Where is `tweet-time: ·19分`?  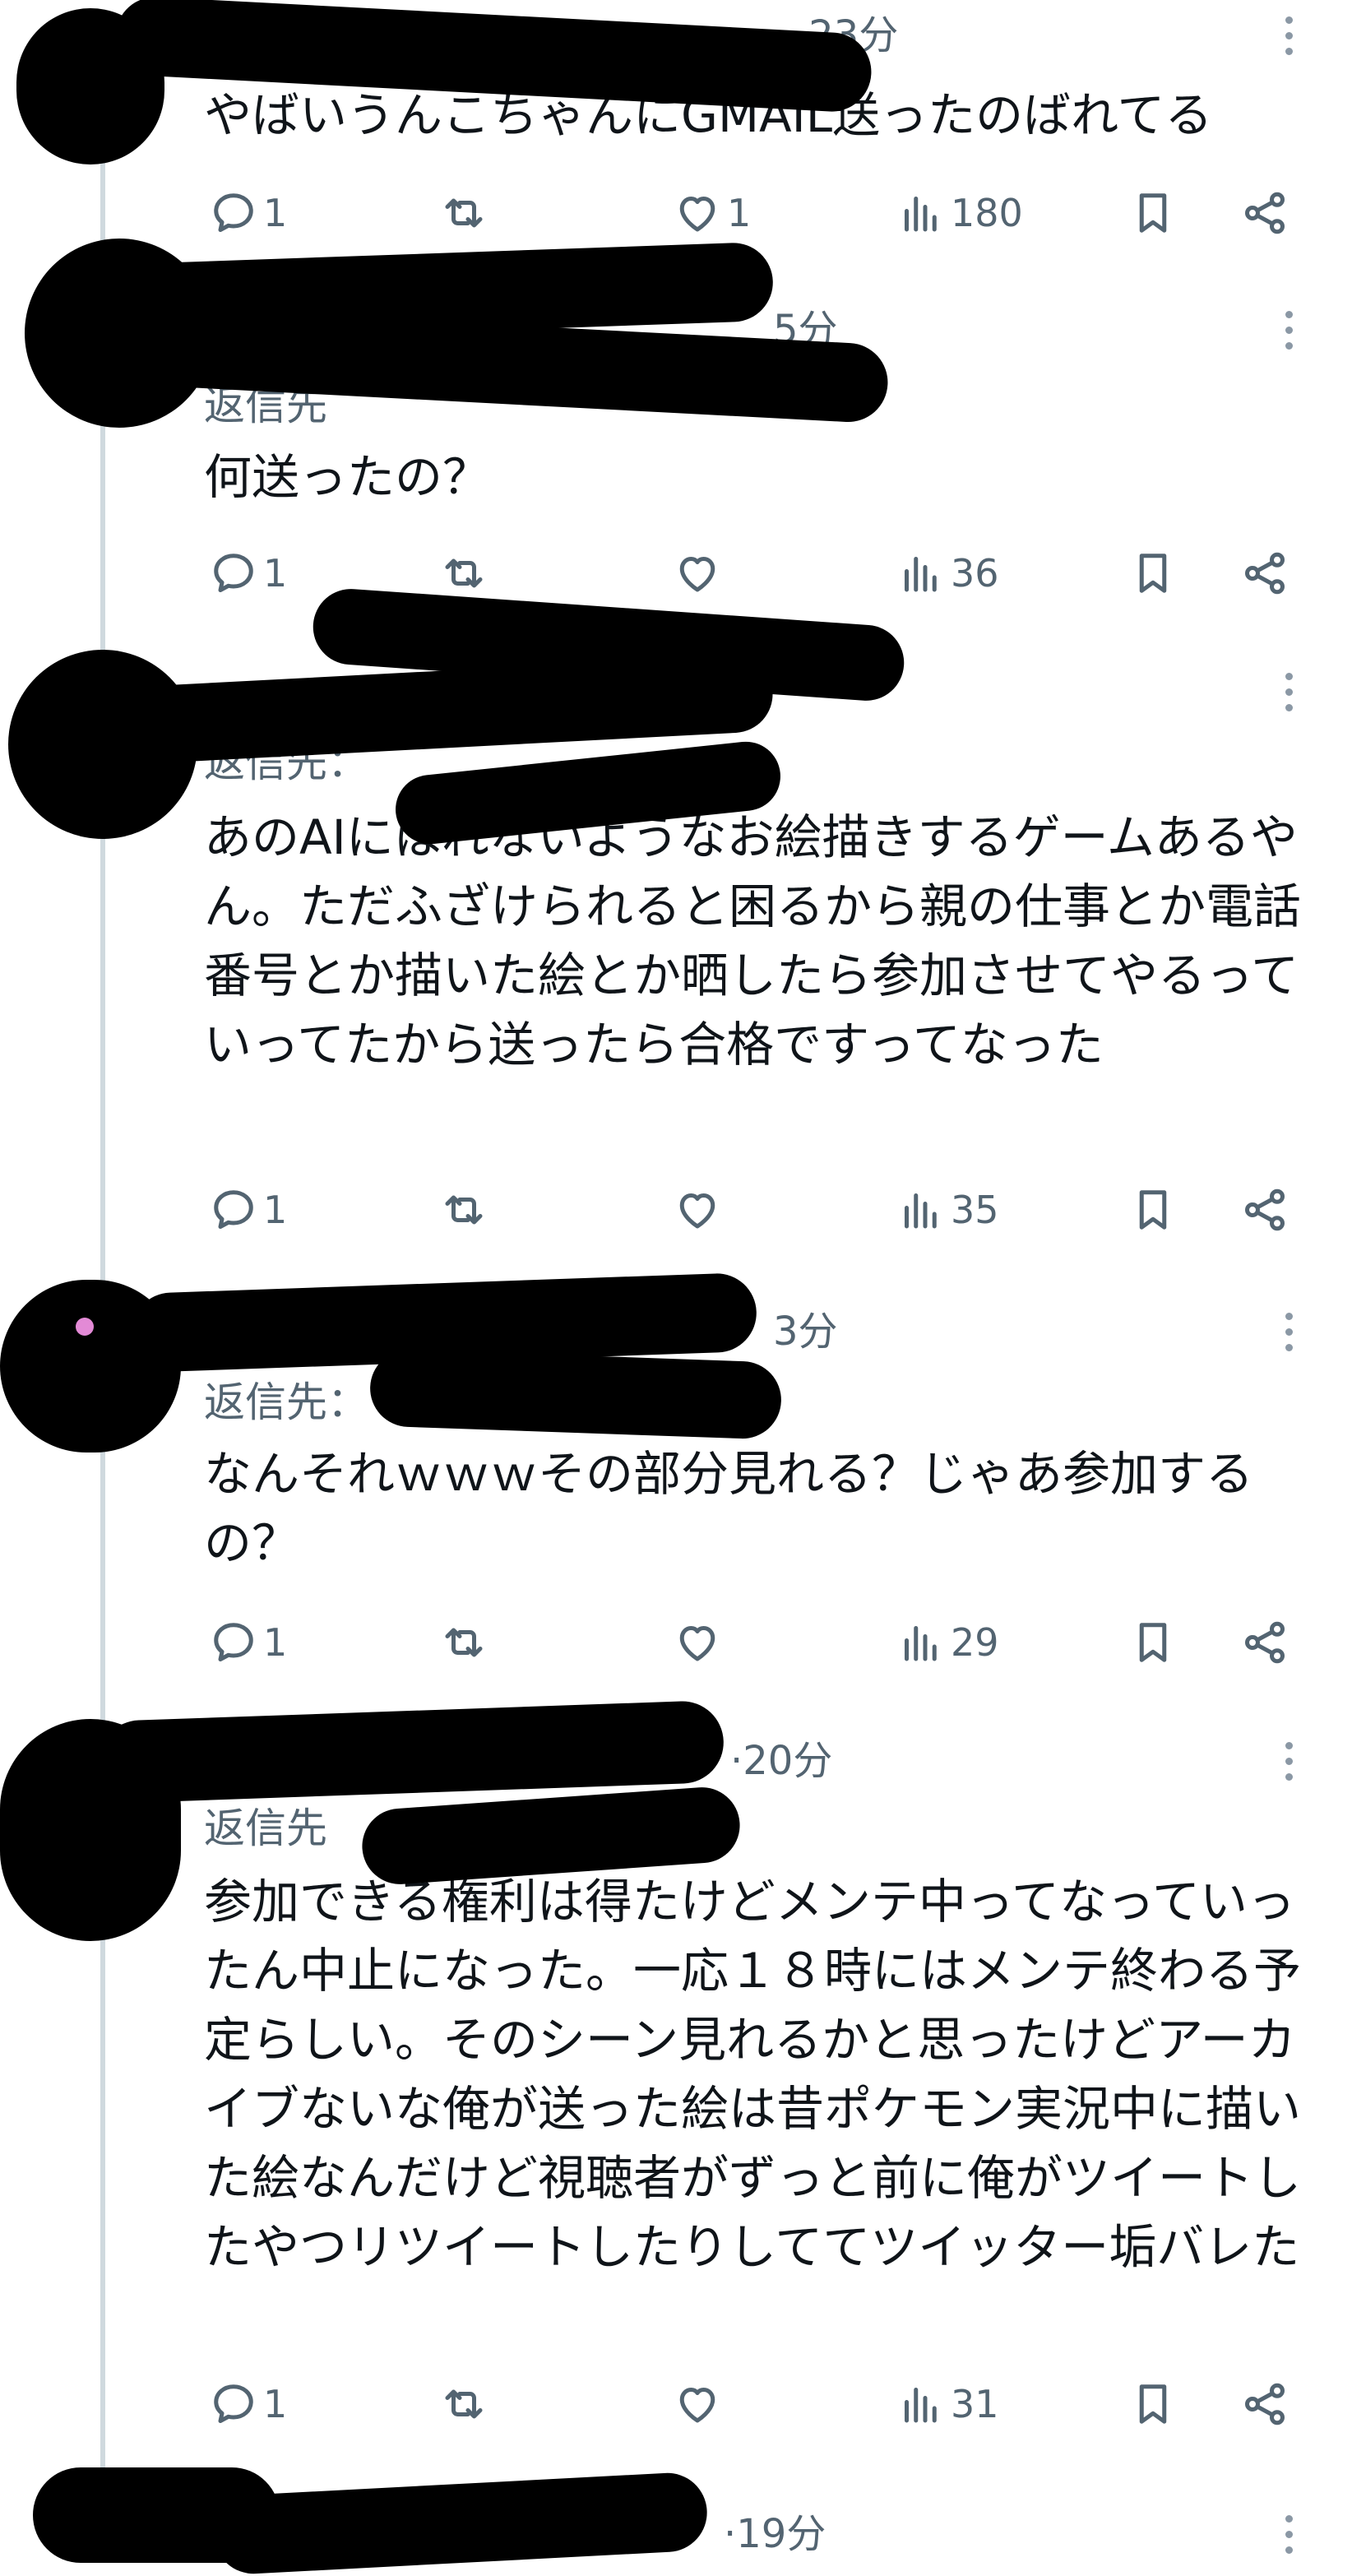
tweet-time: ·19分 is located at coordinates (775, 2534).